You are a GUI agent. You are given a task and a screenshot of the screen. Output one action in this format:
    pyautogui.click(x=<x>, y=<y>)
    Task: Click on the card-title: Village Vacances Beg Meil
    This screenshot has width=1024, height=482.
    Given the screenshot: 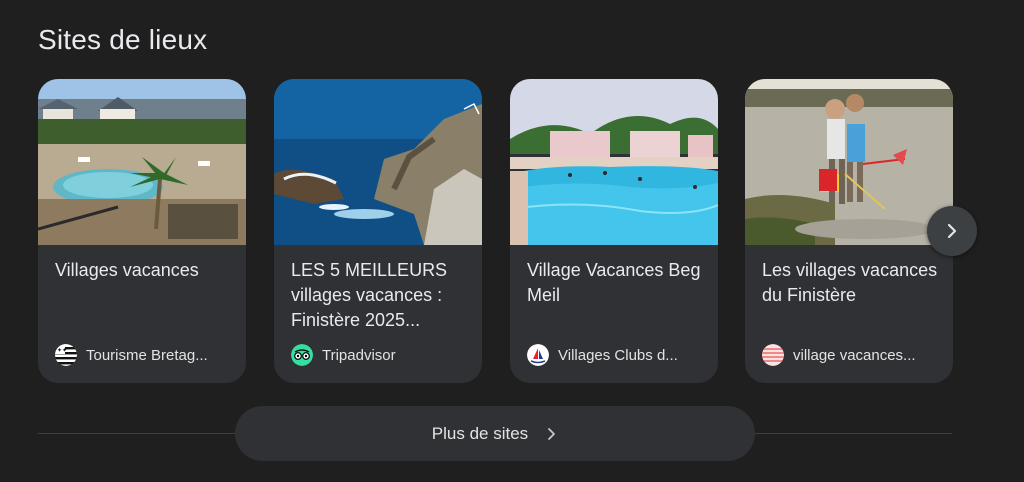 What is the action you would take?
    pyautogui.click(x=614, y=282)
    